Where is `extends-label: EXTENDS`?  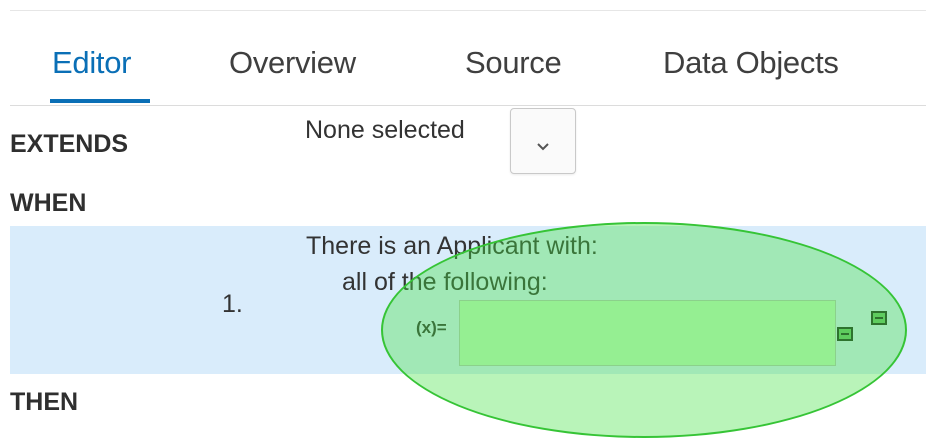 extends-label: EXTENDS is located at coordinates (69, 144).